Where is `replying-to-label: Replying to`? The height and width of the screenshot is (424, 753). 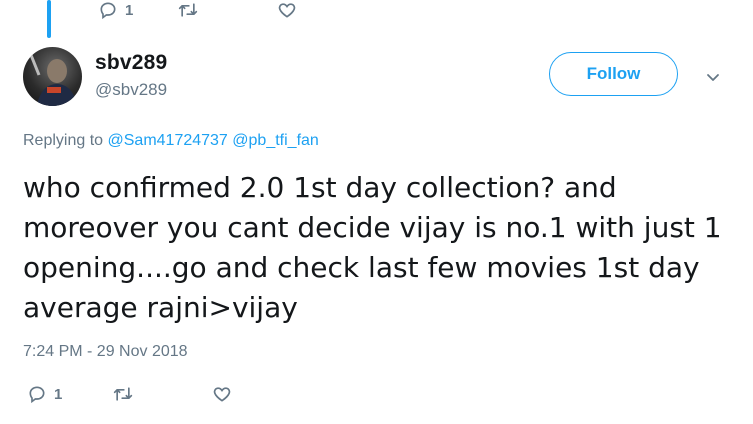 replying-to-label: Replying to is located at coordinates (63, 140).